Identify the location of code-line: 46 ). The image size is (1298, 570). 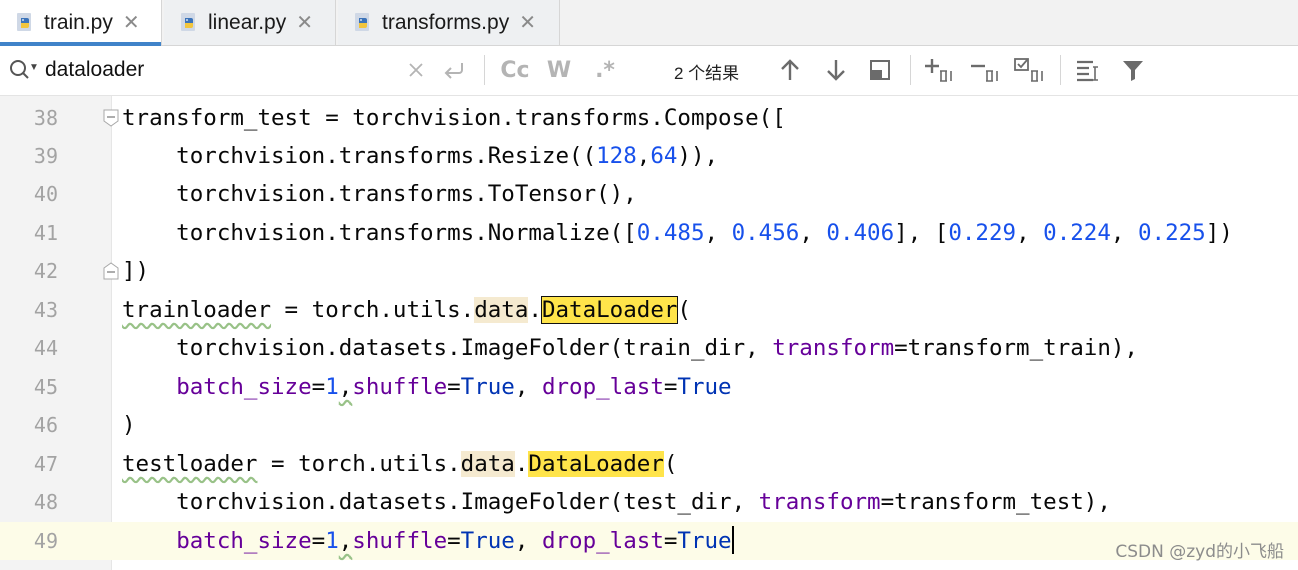
(649, 425).